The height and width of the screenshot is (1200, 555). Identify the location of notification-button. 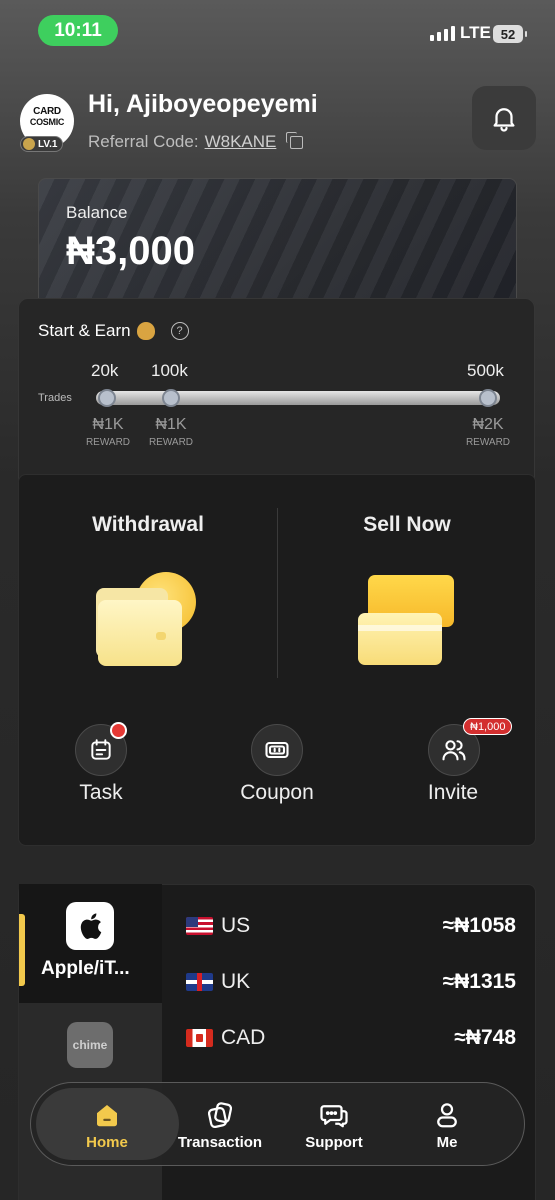
(504, 118).